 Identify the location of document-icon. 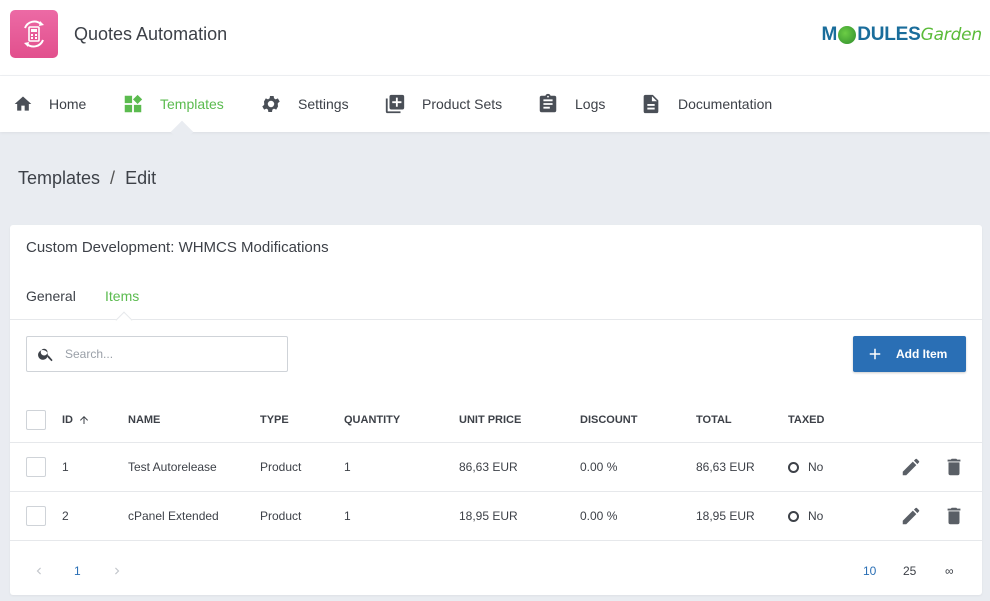
(651, 104).